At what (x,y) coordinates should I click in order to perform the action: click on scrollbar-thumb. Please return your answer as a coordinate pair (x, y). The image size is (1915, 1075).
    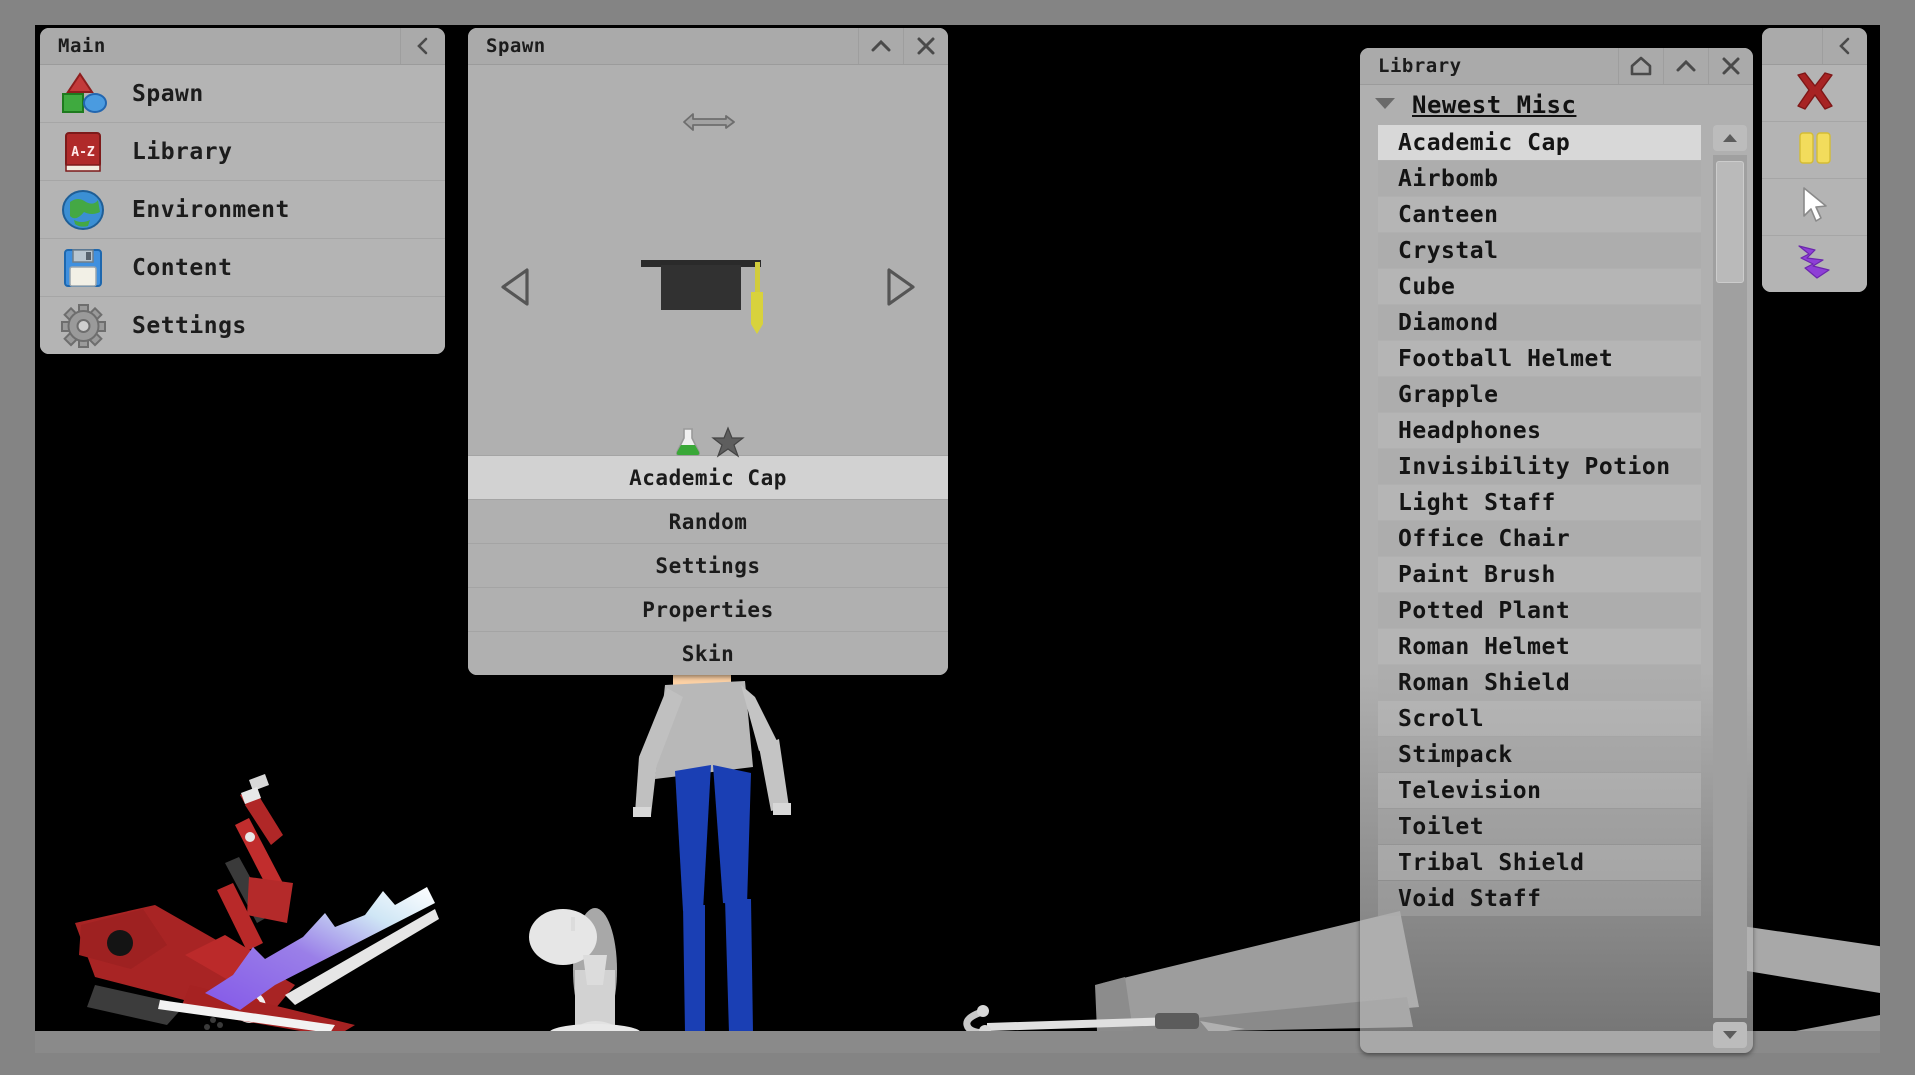
    Looking at the image, I should click on (1730, 222).